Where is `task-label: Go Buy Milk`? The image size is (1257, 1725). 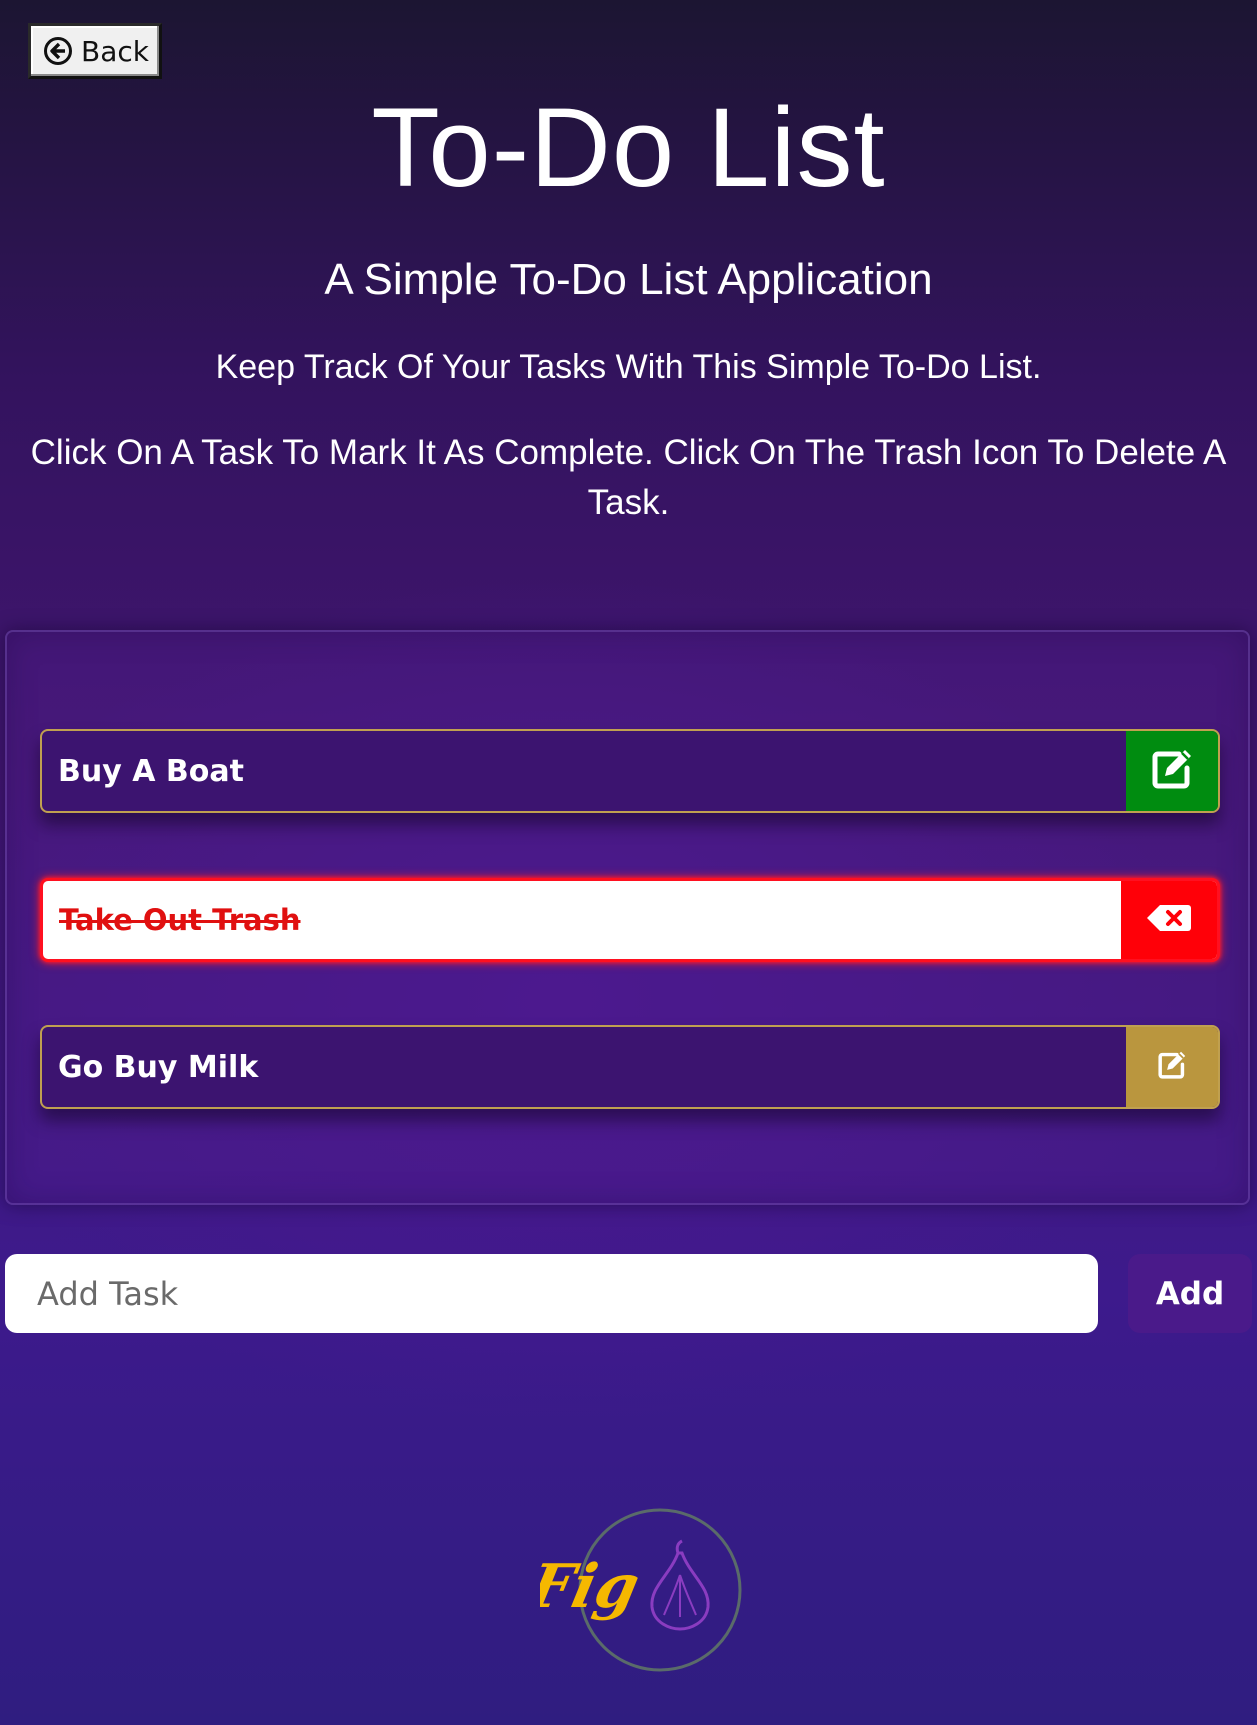 task-label: Go Buy Milk is located at coordinates (158, 1067).